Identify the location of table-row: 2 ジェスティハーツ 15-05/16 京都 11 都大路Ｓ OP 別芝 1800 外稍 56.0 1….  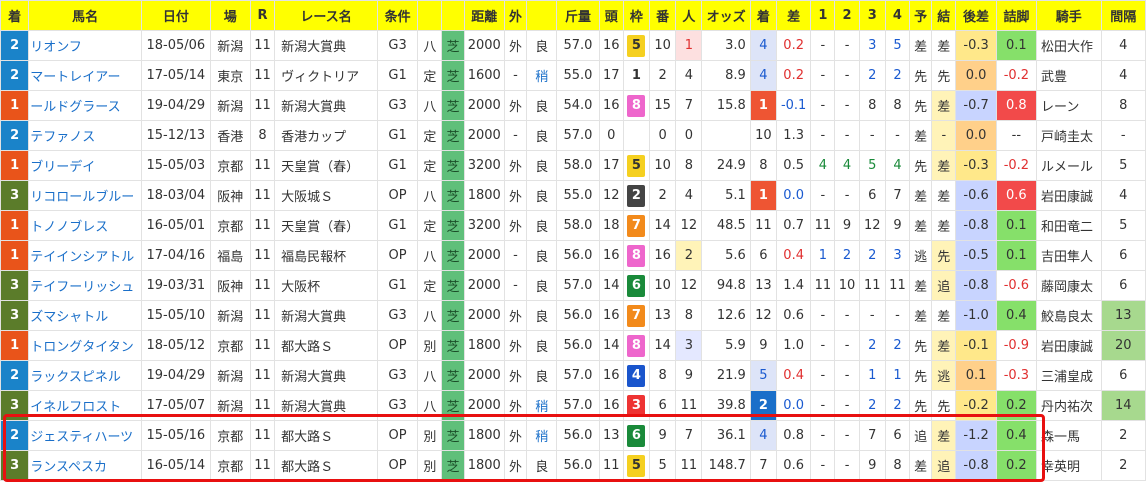
(573, 435).